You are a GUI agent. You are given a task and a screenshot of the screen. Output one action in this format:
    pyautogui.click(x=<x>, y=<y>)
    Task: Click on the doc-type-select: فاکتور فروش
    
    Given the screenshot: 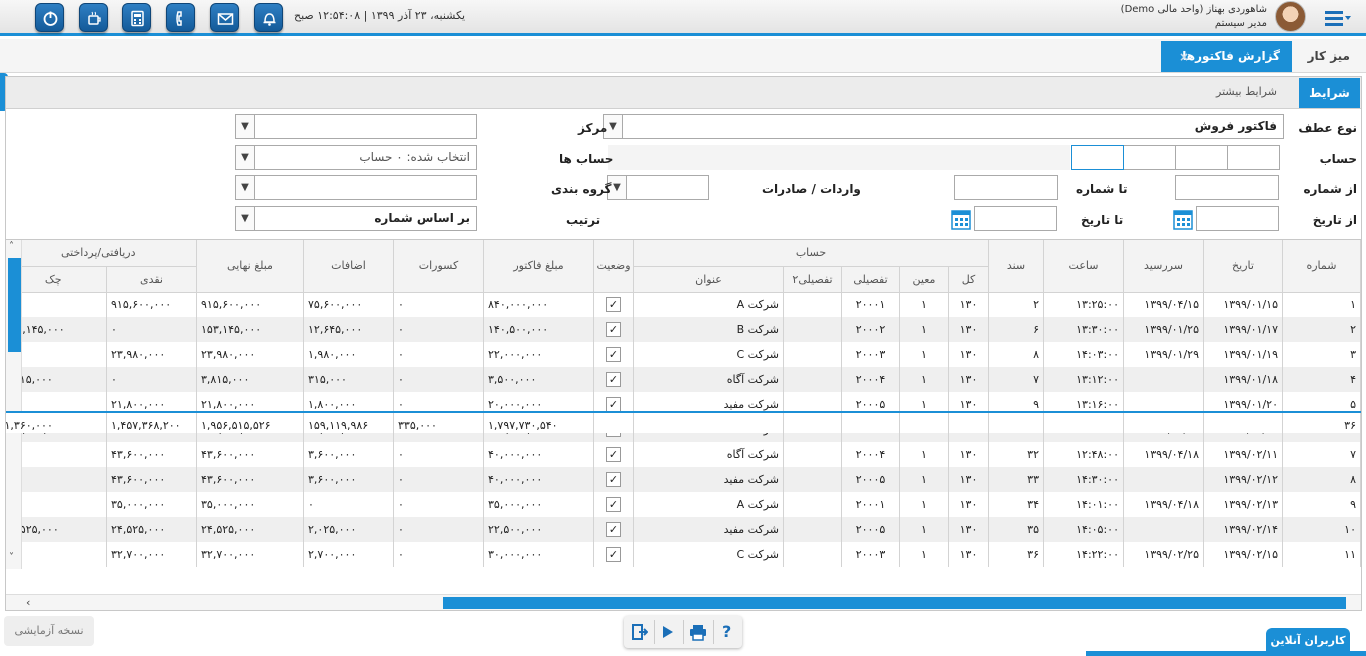 What is the action you would take?
    pyautogui.click(x=952, y=126)
    